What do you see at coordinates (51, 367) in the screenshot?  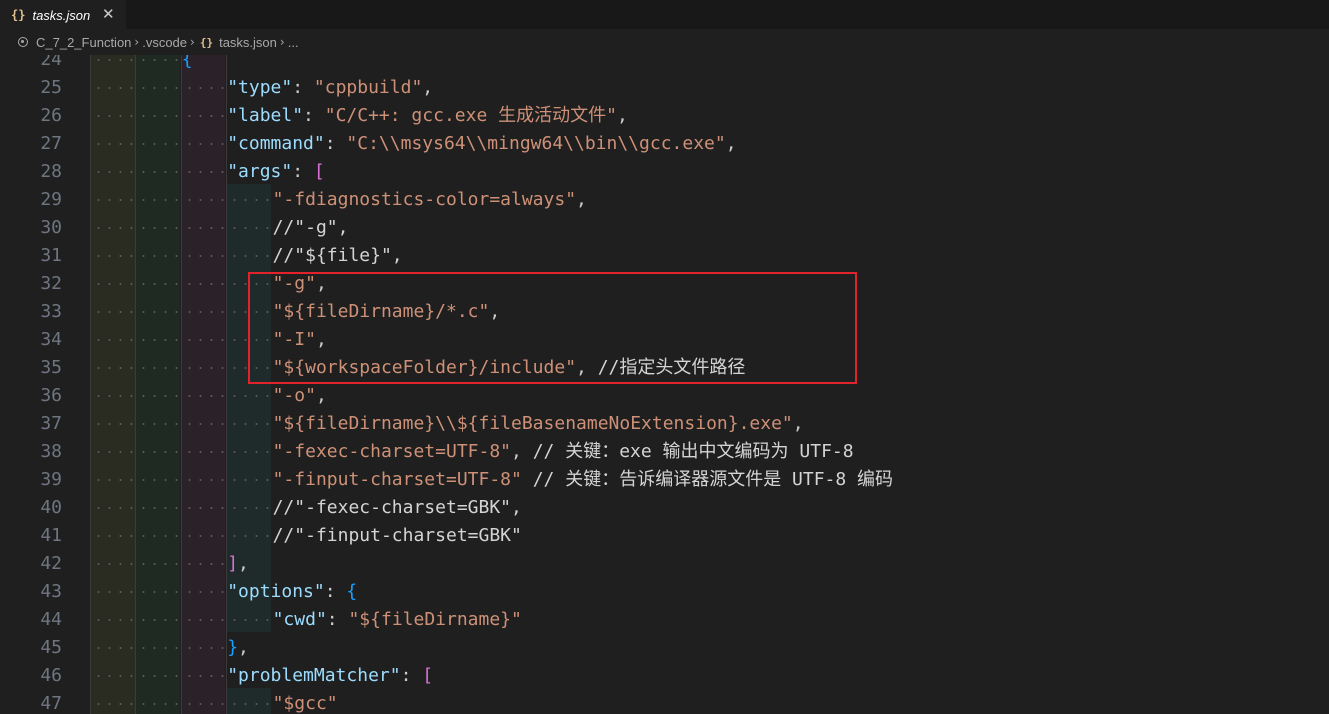 I see `line-number: 35` at bounding box center [51, 367].